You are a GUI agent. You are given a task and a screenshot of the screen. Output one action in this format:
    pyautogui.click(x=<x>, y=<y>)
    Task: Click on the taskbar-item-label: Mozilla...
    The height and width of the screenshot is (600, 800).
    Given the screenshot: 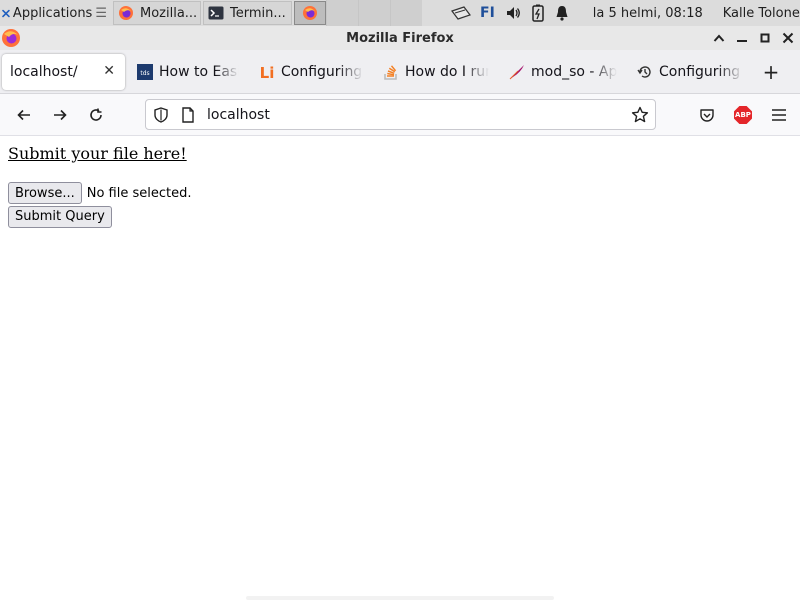 What is the action you would take?
    pyautogui.click(x=169, y=13)
    